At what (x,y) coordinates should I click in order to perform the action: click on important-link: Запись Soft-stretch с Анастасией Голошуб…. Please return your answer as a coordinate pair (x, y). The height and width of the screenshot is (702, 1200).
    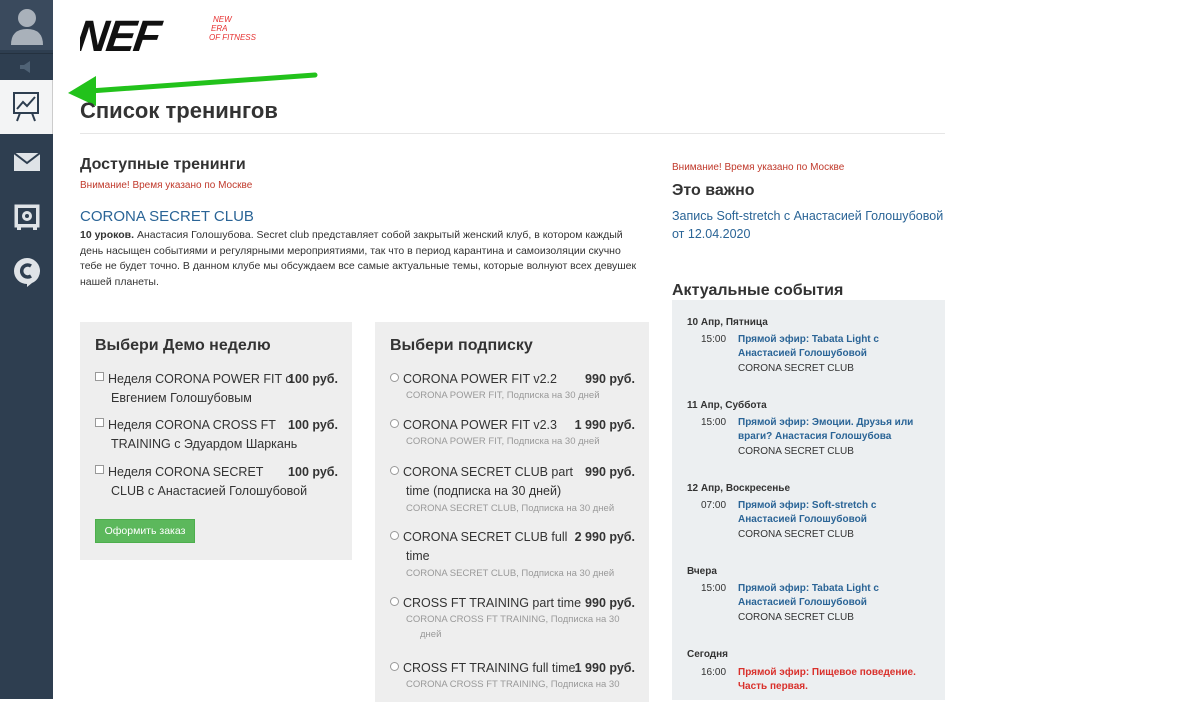
    Looking at the image, I should click on (812, 225).